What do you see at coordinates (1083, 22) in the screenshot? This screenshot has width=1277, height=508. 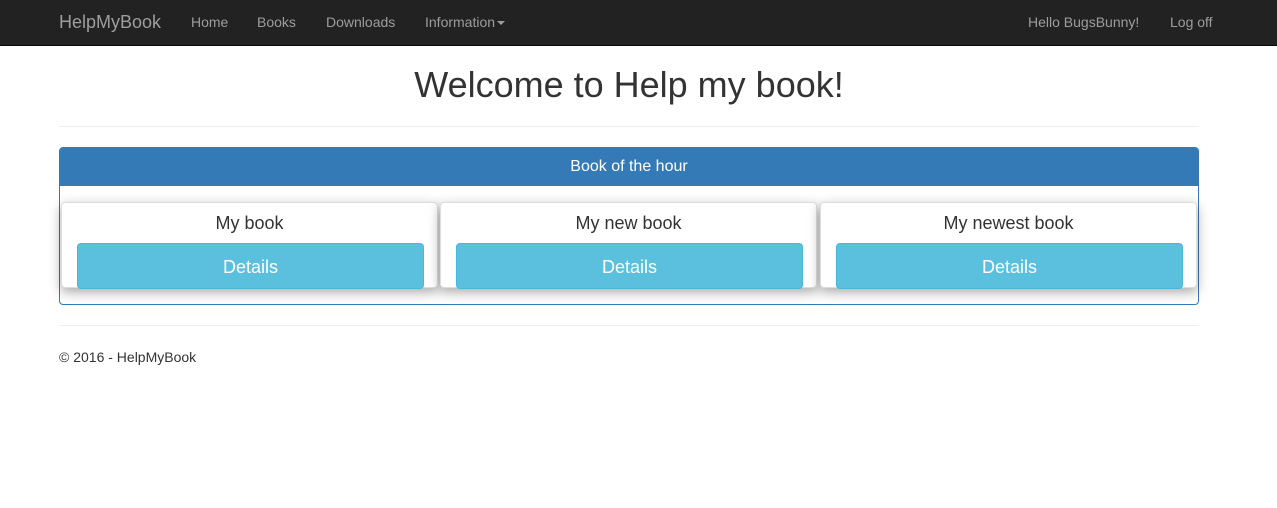 I see `user-greeting-link: Hello BugsBunny!` at bounding box center [1083, 22].